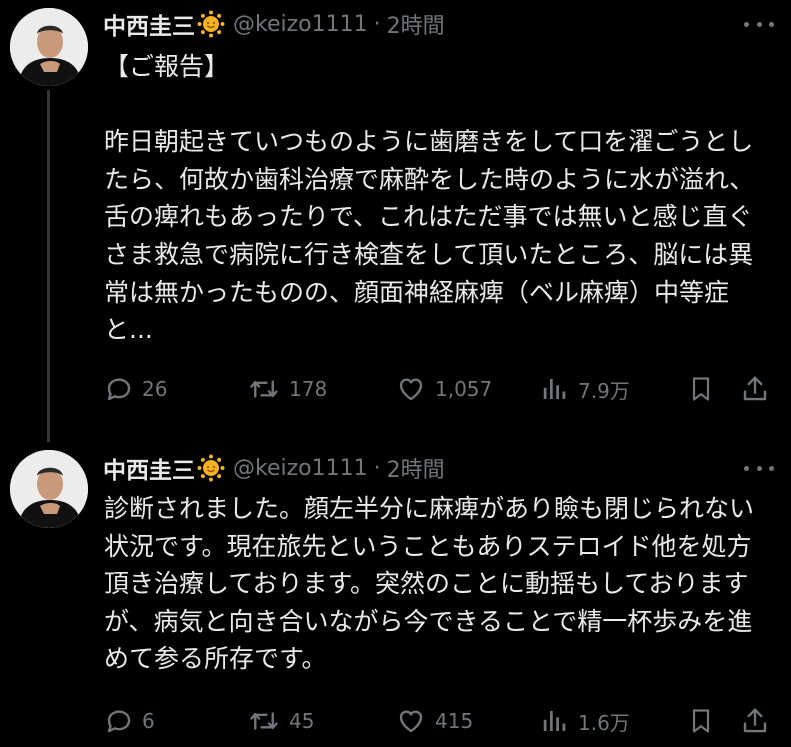 This screenshot has width=791, height=747. What do you see at coordinates (604, 390) in the screenshot?
I see `views-count: 7.9万` at bounding box center [604, 390].